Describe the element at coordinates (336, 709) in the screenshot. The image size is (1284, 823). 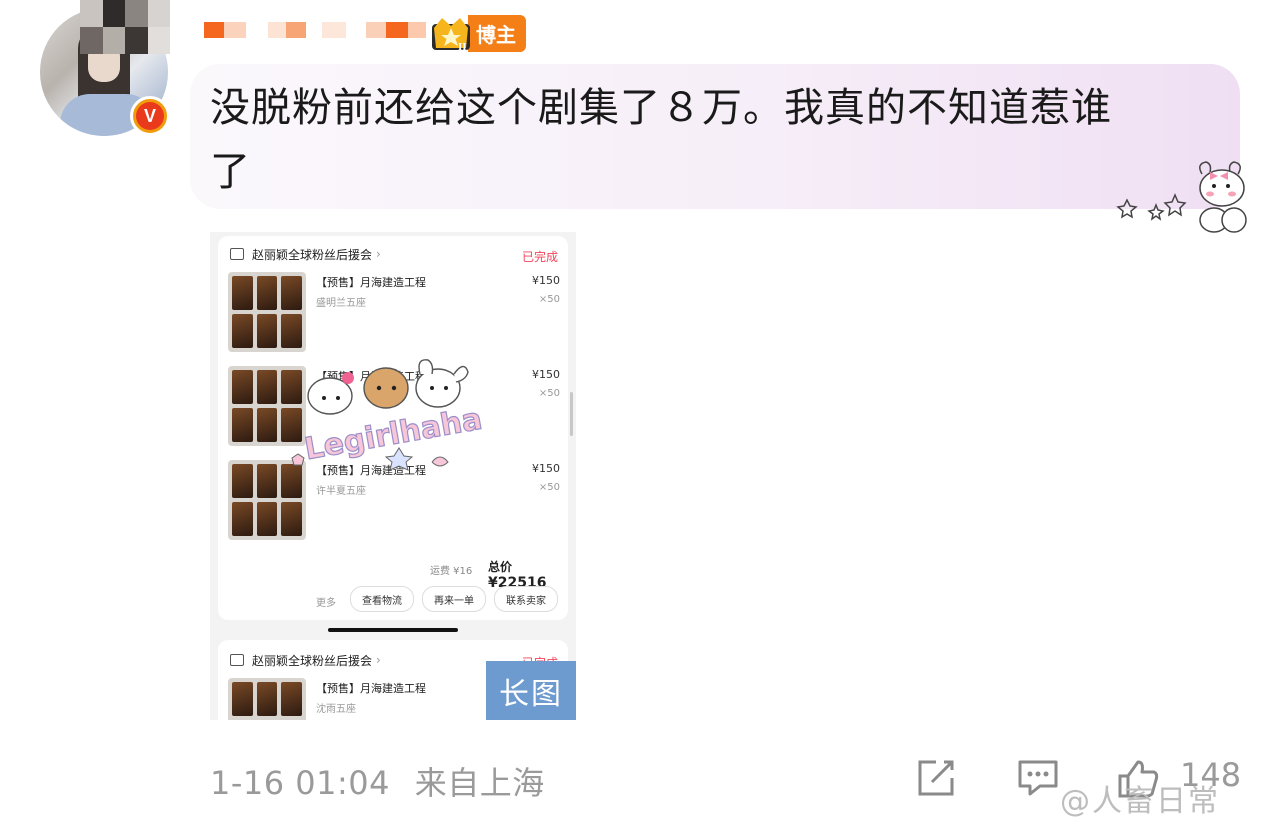
I see `item-subtitle: 沈雨五座` at that location.